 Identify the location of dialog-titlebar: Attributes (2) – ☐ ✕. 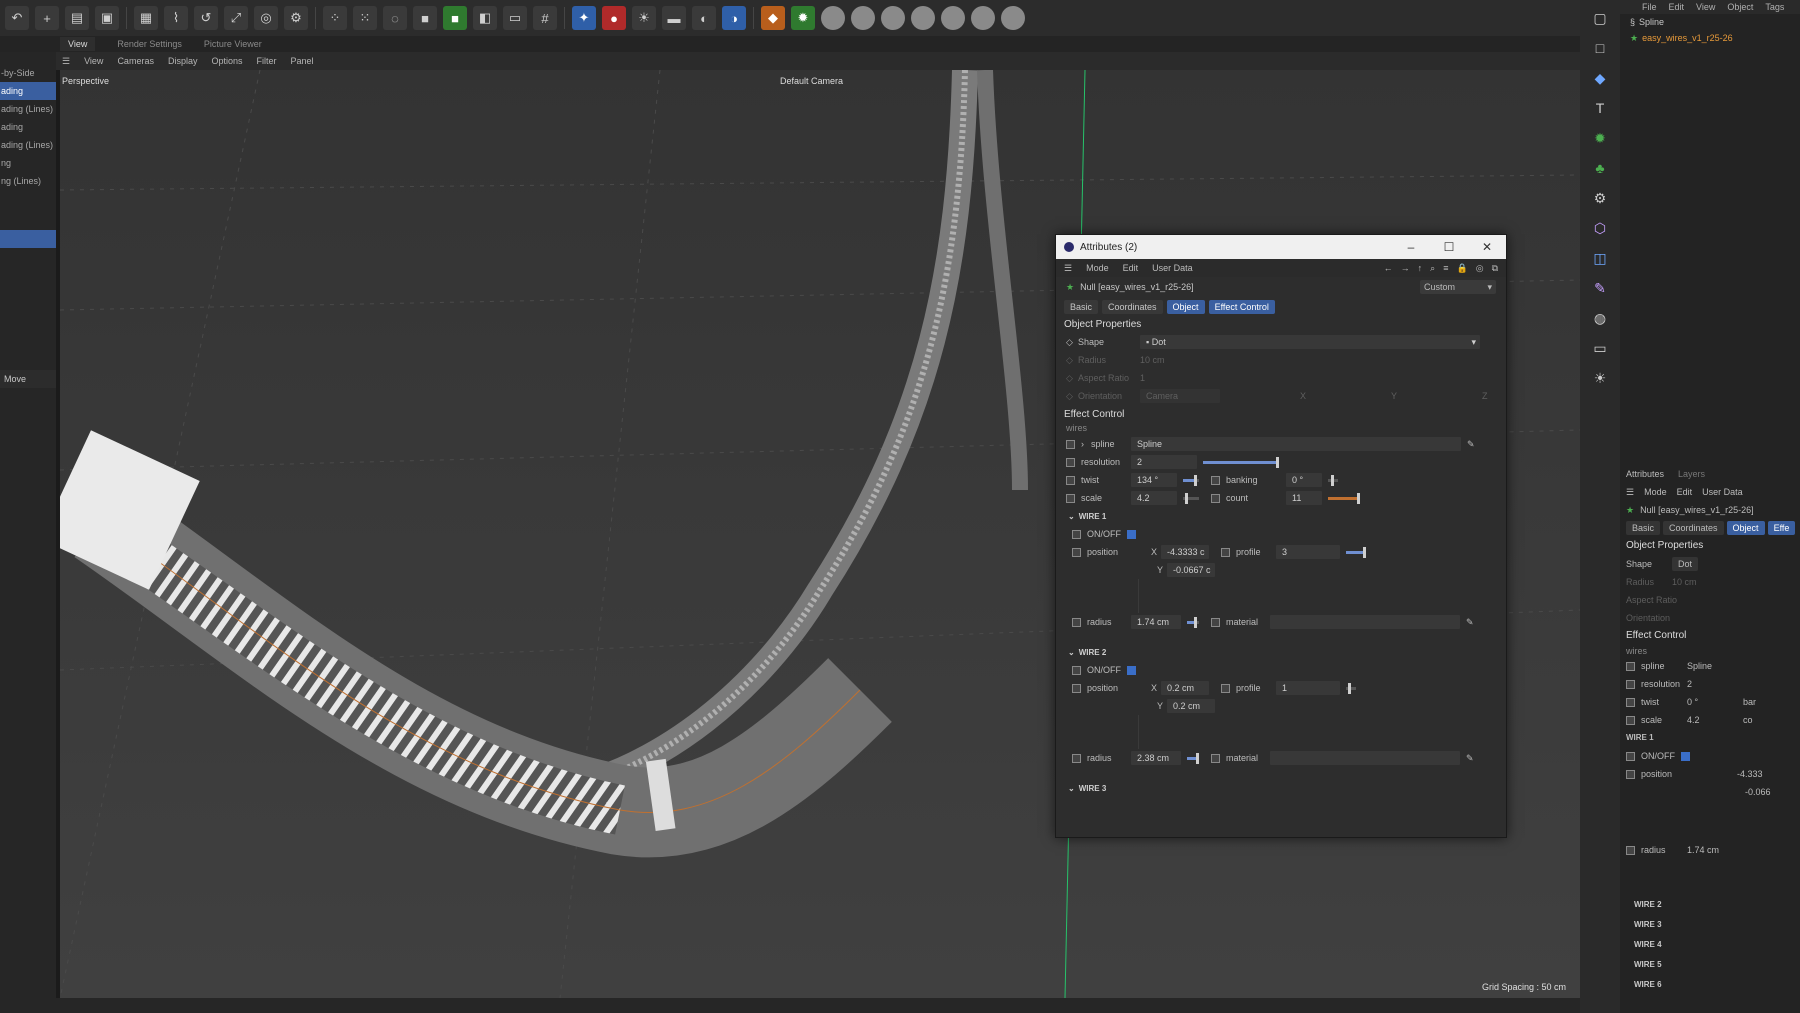
(1281, 247).